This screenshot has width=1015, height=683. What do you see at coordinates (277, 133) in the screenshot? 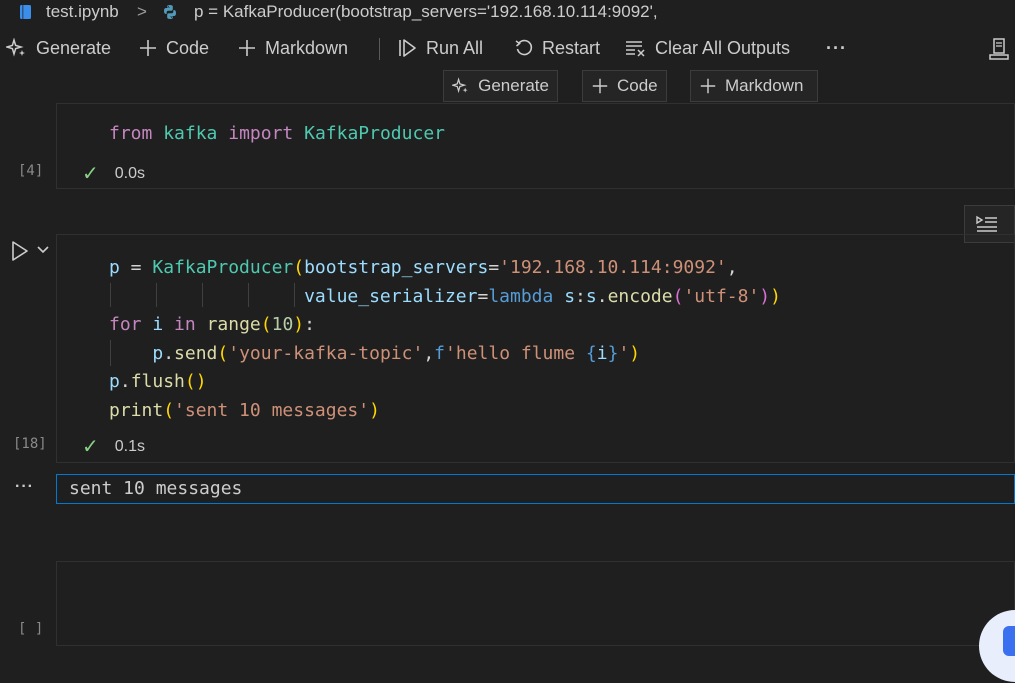
I see `cell-1-source: from kafka import KafkaProducer` at bounding box center [277, 133].